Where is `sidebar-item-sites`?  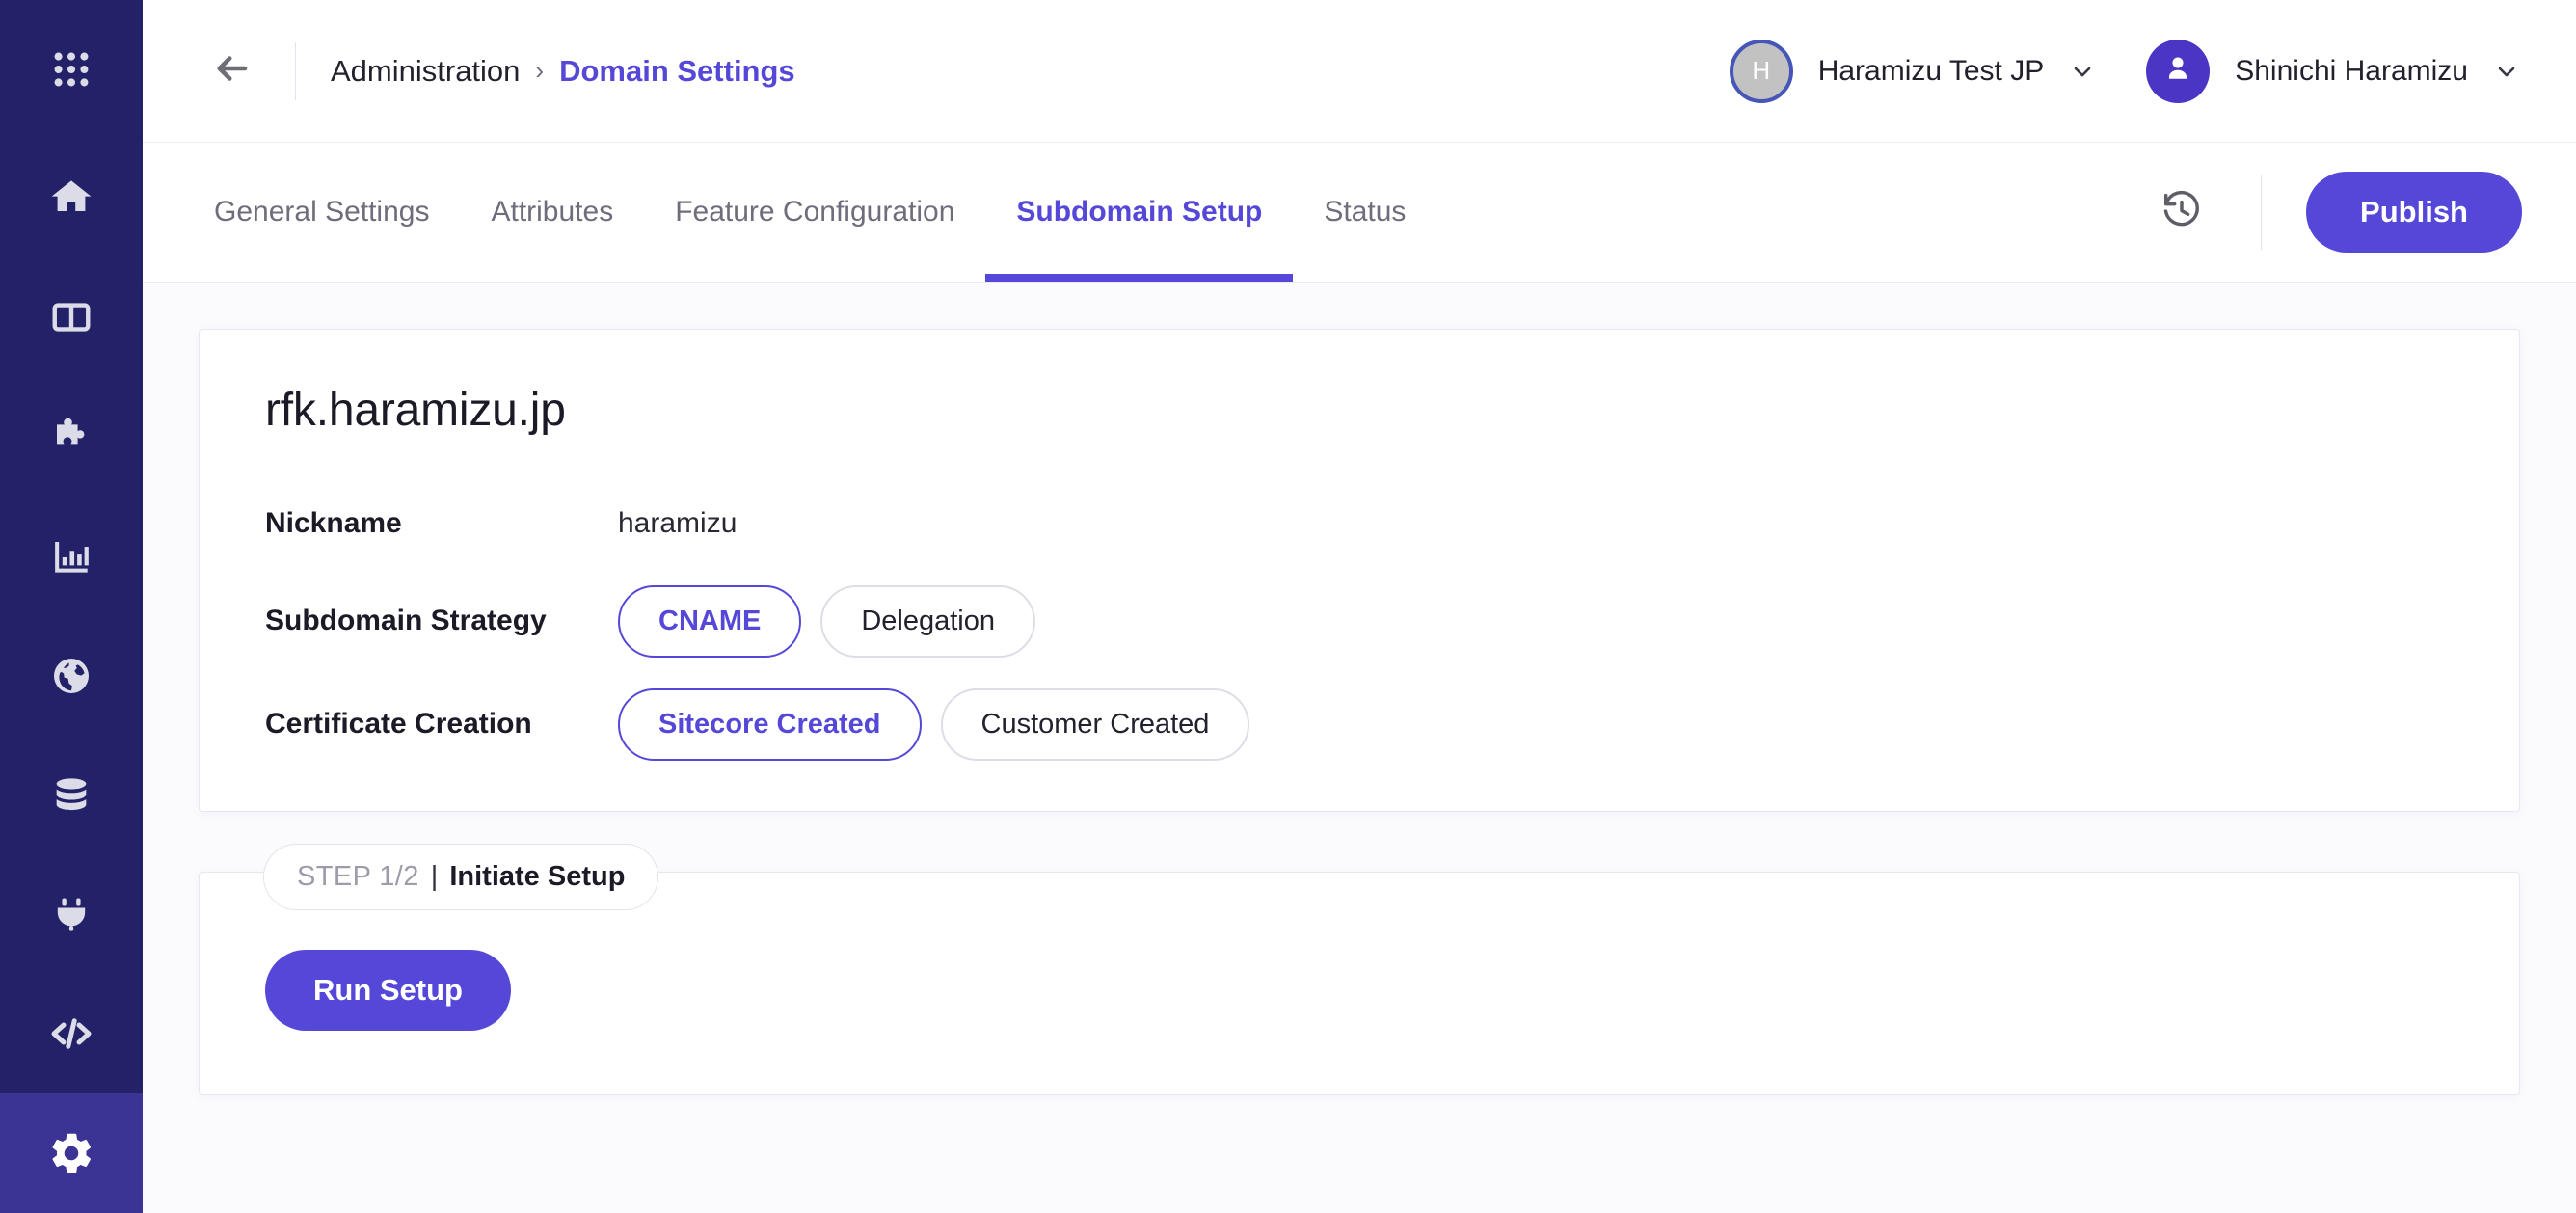
sidebar-item-sites is located at coordinates (72, 676).